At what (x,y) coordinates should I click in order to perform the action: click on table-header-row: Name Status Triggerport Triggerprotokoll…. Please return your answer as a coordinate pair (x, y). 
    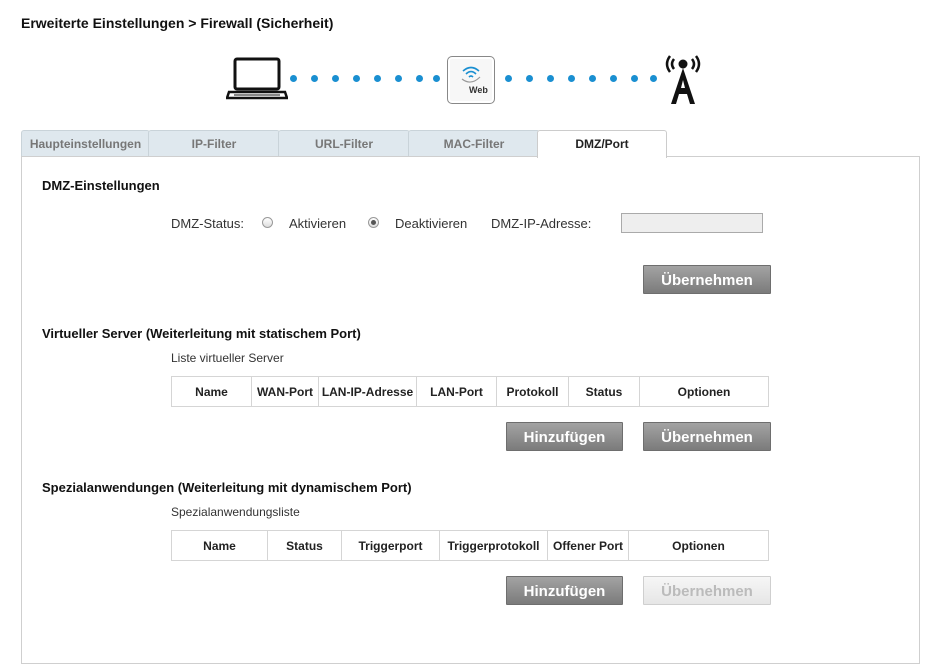
    Looking at the image, I should click on (470, 545).